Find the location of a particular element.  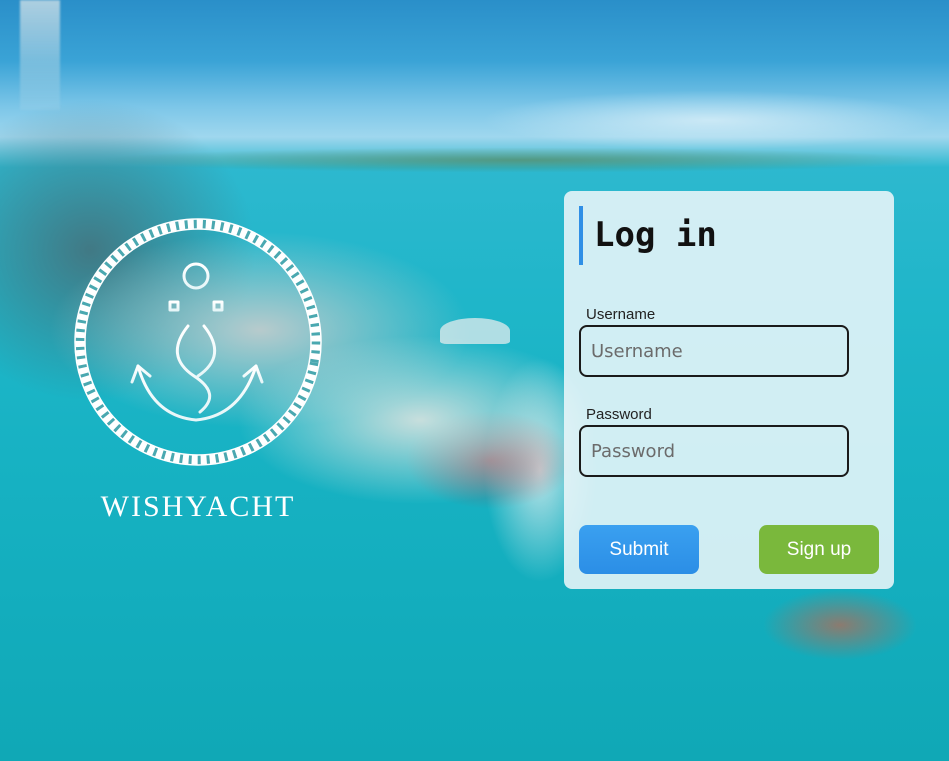

submit-button: Submit is located at coordinates (639, 549).